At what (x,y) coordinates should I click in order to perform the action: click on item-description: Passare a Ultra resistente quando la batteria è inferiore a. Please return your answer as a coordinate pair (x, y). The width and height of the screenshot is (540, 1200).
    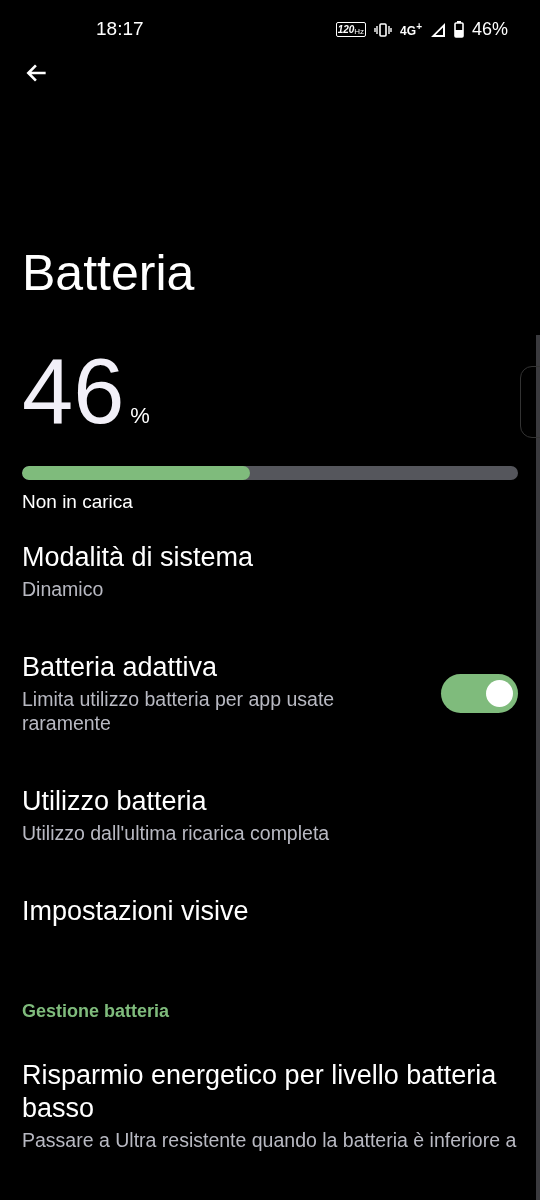
    Looking at the image, I should click on (270, 1140).